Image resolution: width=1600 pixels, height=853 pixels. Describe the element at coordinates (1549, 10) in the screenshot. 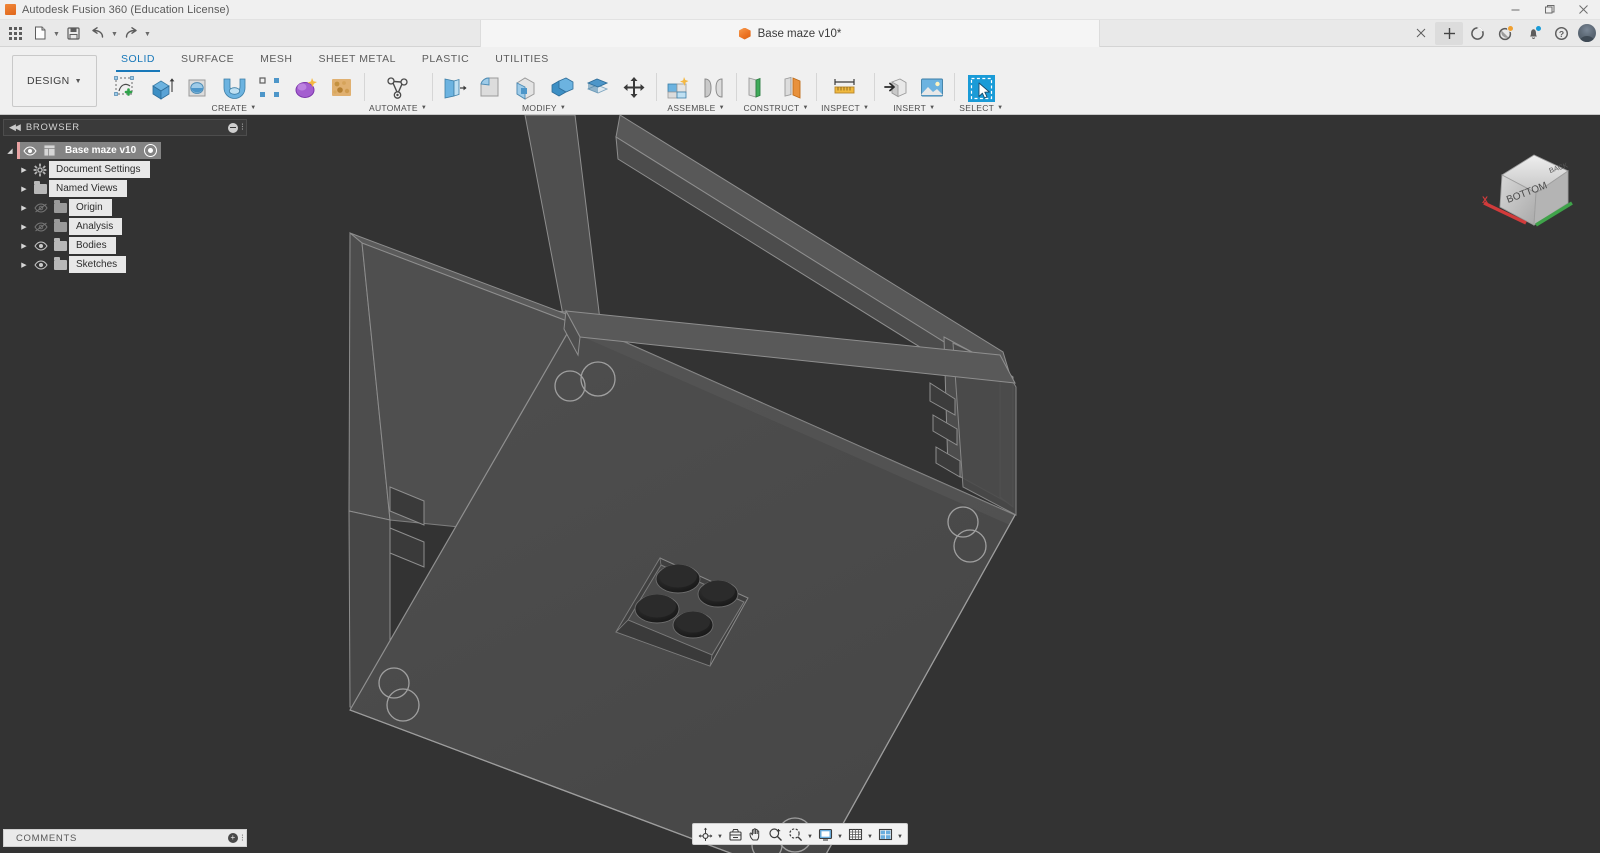

I see `restore-button` at that location.